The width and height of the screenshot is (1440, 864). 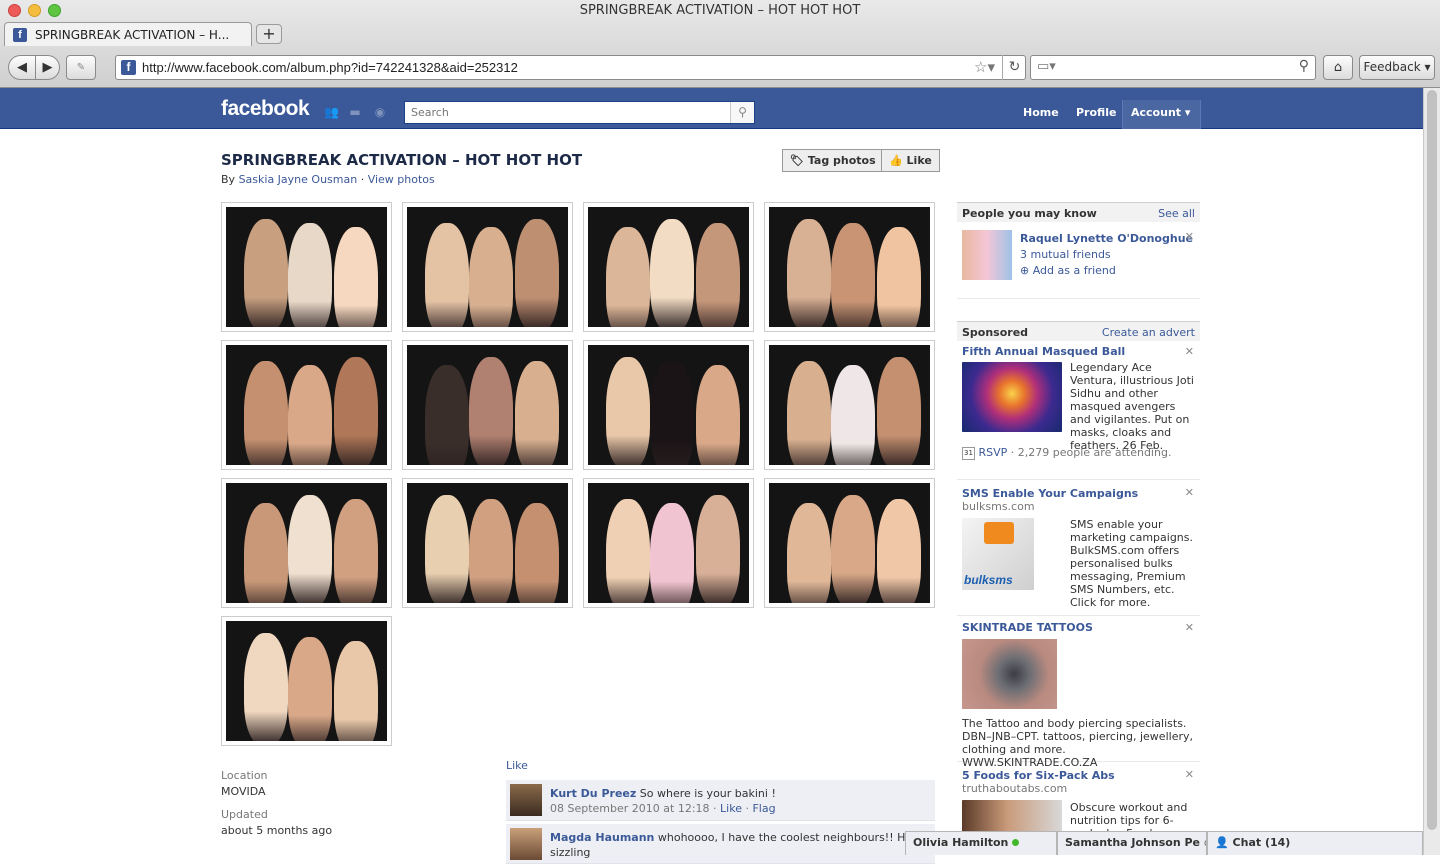 I want to click on ad-title-link: 5 Foods for Six-Pack Abs, so click(x=1078, y=775).